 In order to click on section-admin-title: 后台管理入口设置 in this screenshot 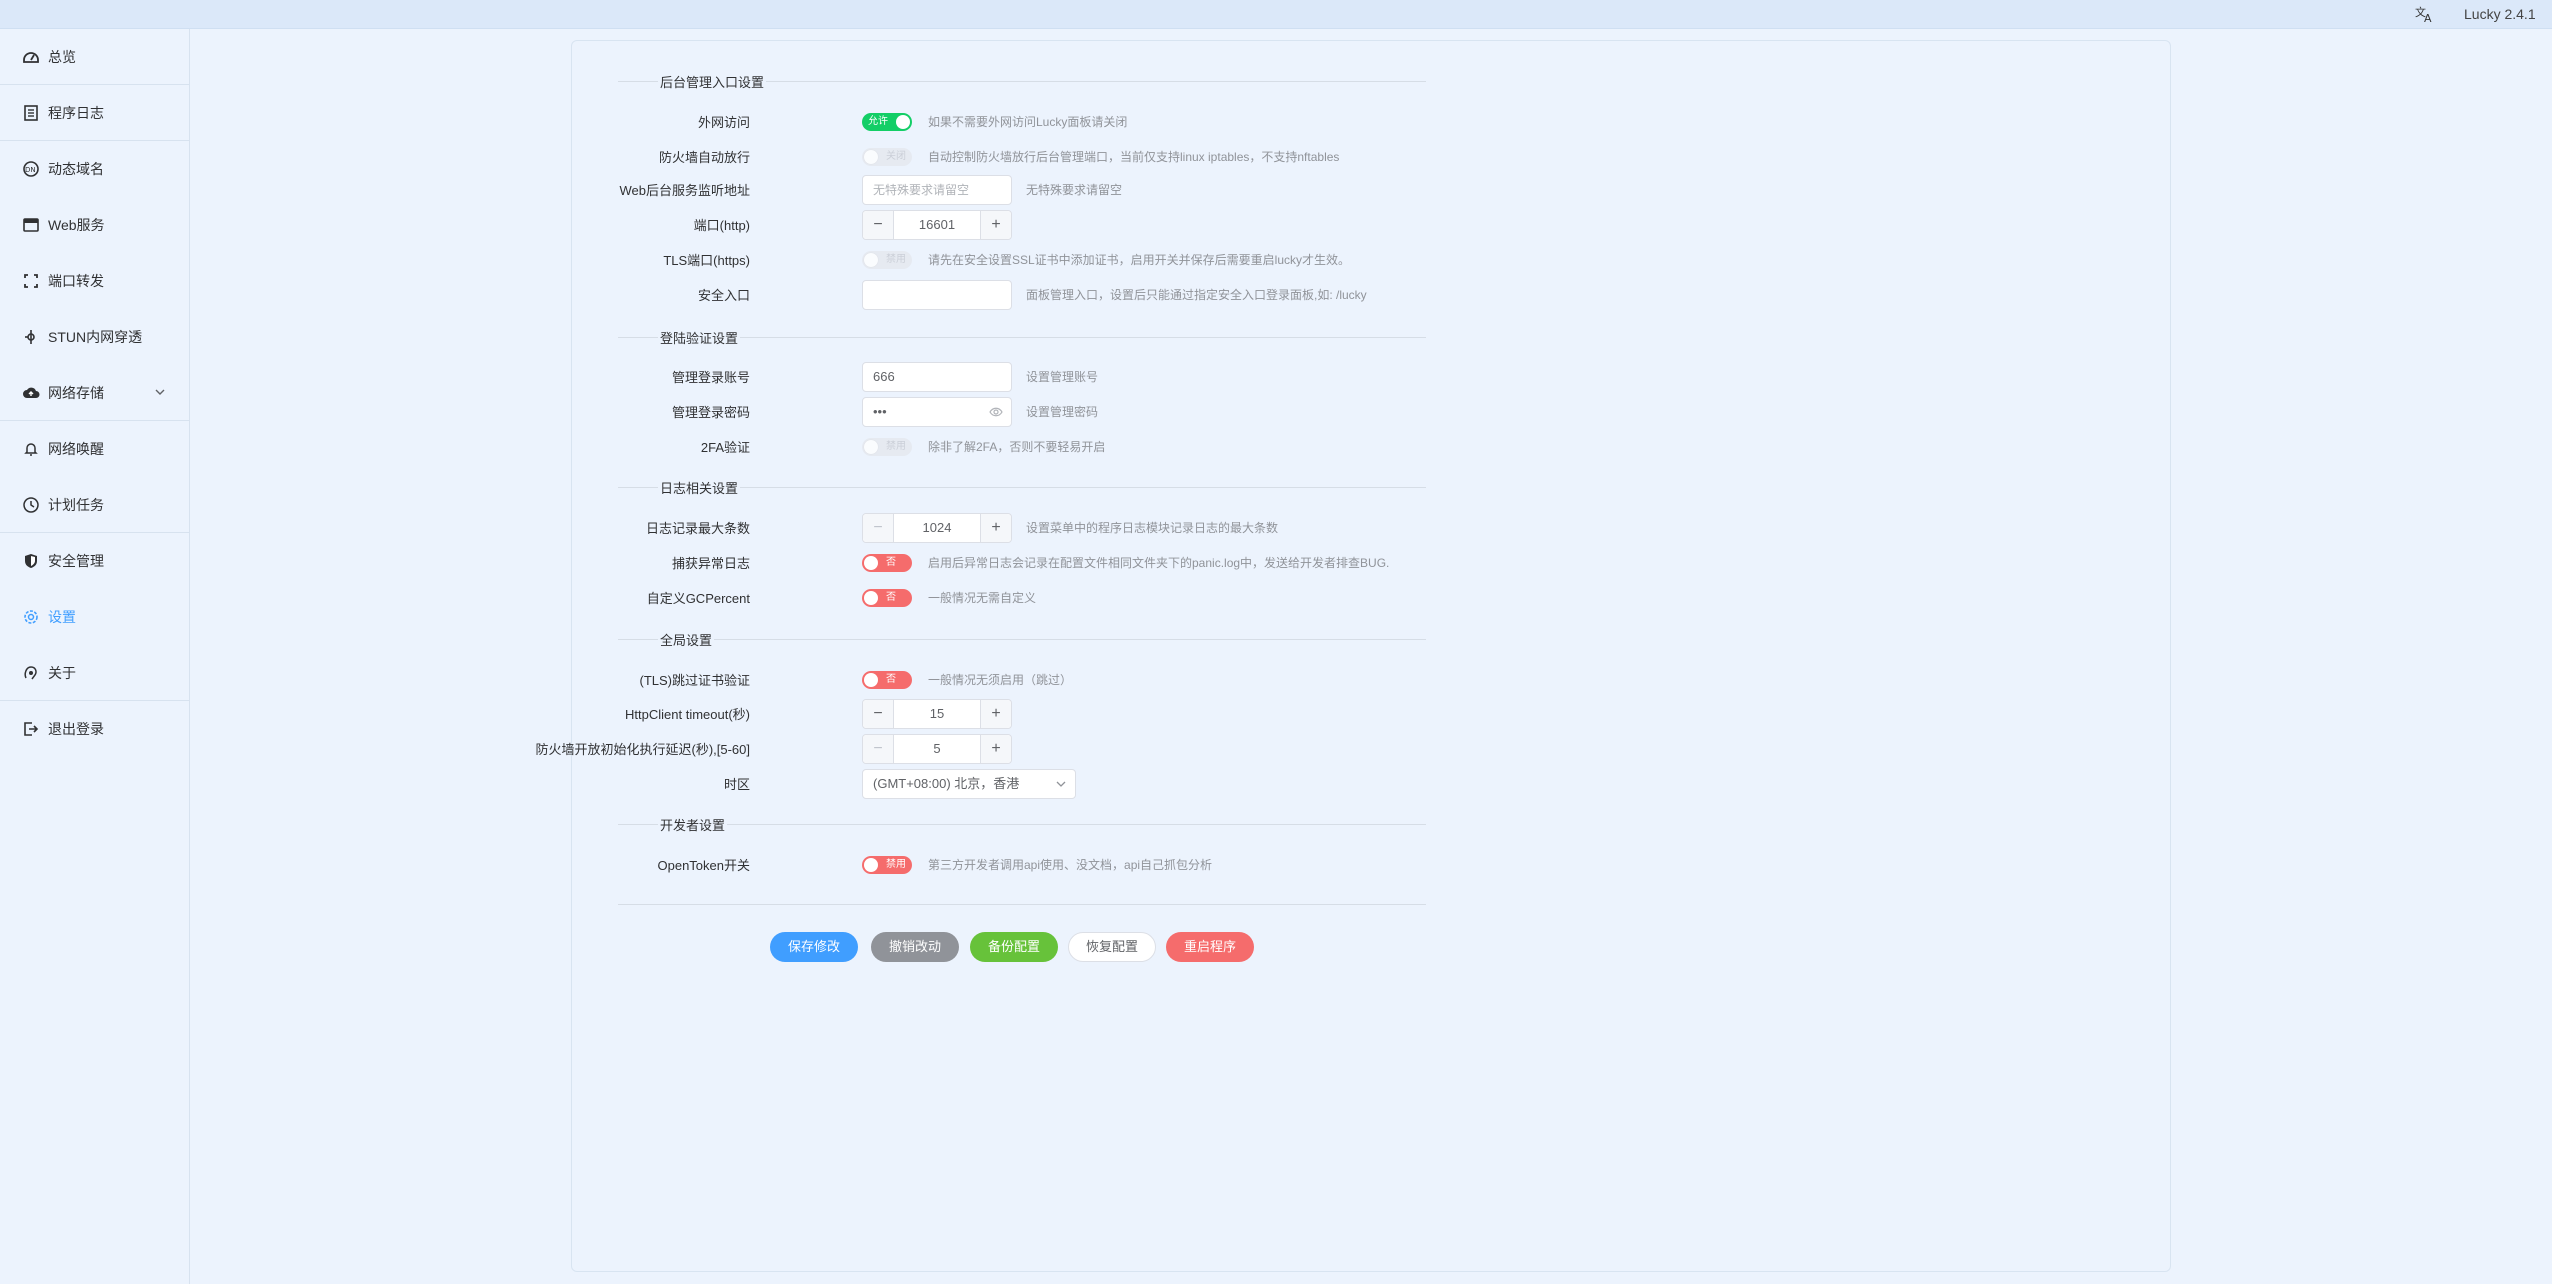, I will do `click(1022, 81)`.